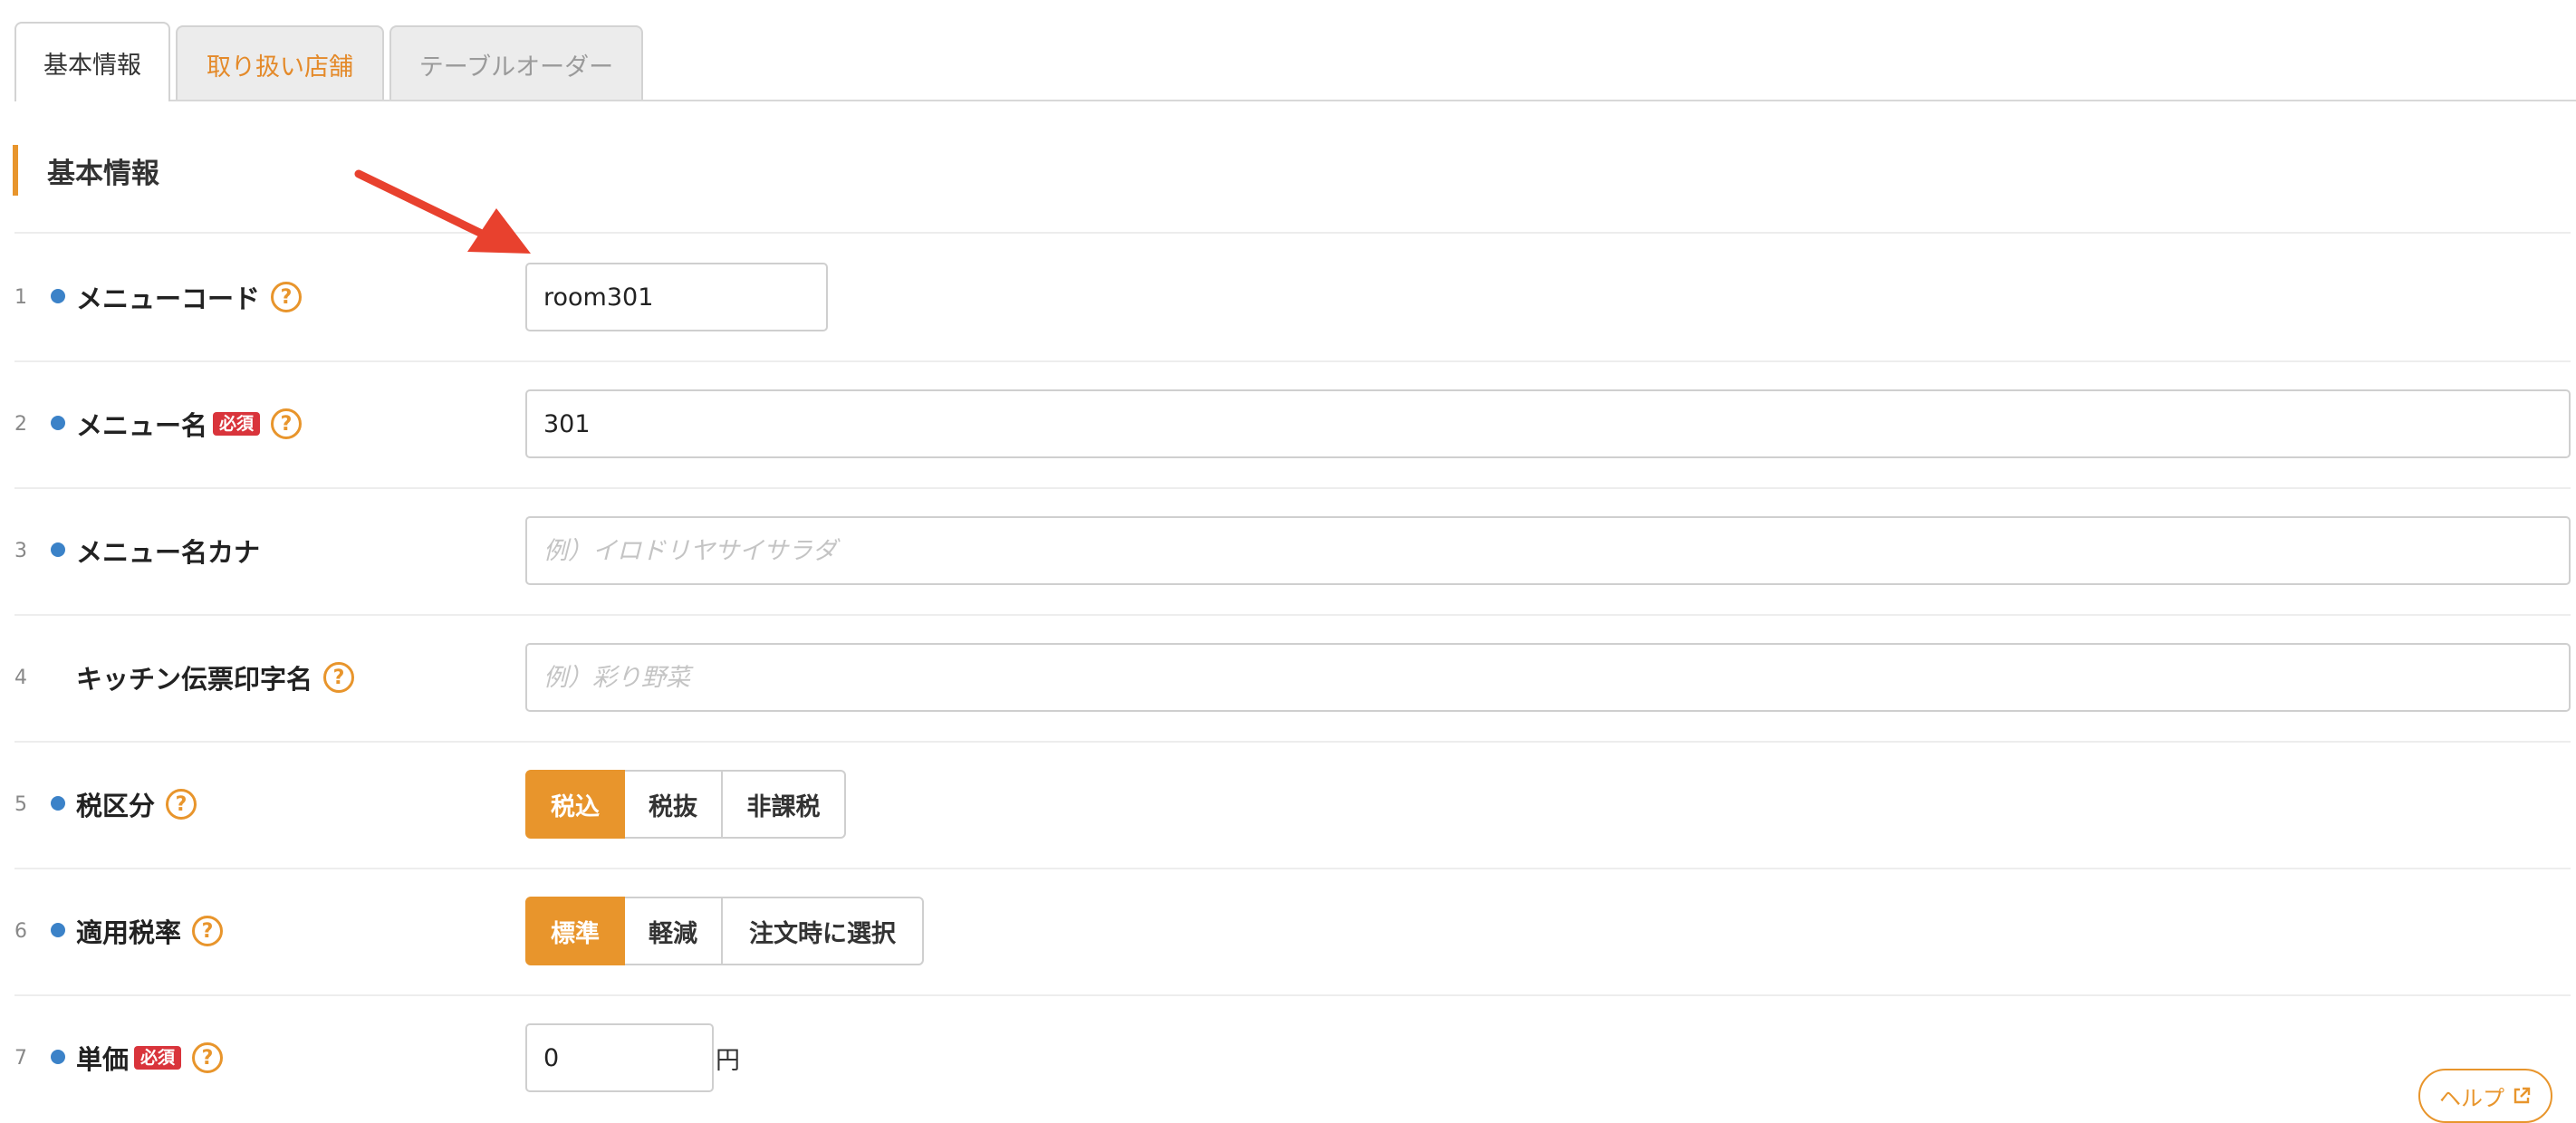  Describe the element at coordinates (2471, 1098) in the screenshot. I see `help-button-label: ヘルプ` at that location.